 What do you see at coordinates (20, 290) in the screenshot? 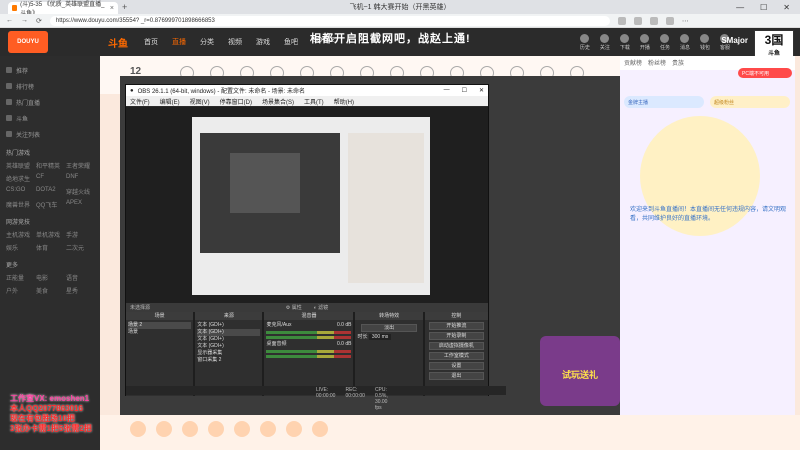
I see `category-link: 户外` at bounding box center [20, 290].